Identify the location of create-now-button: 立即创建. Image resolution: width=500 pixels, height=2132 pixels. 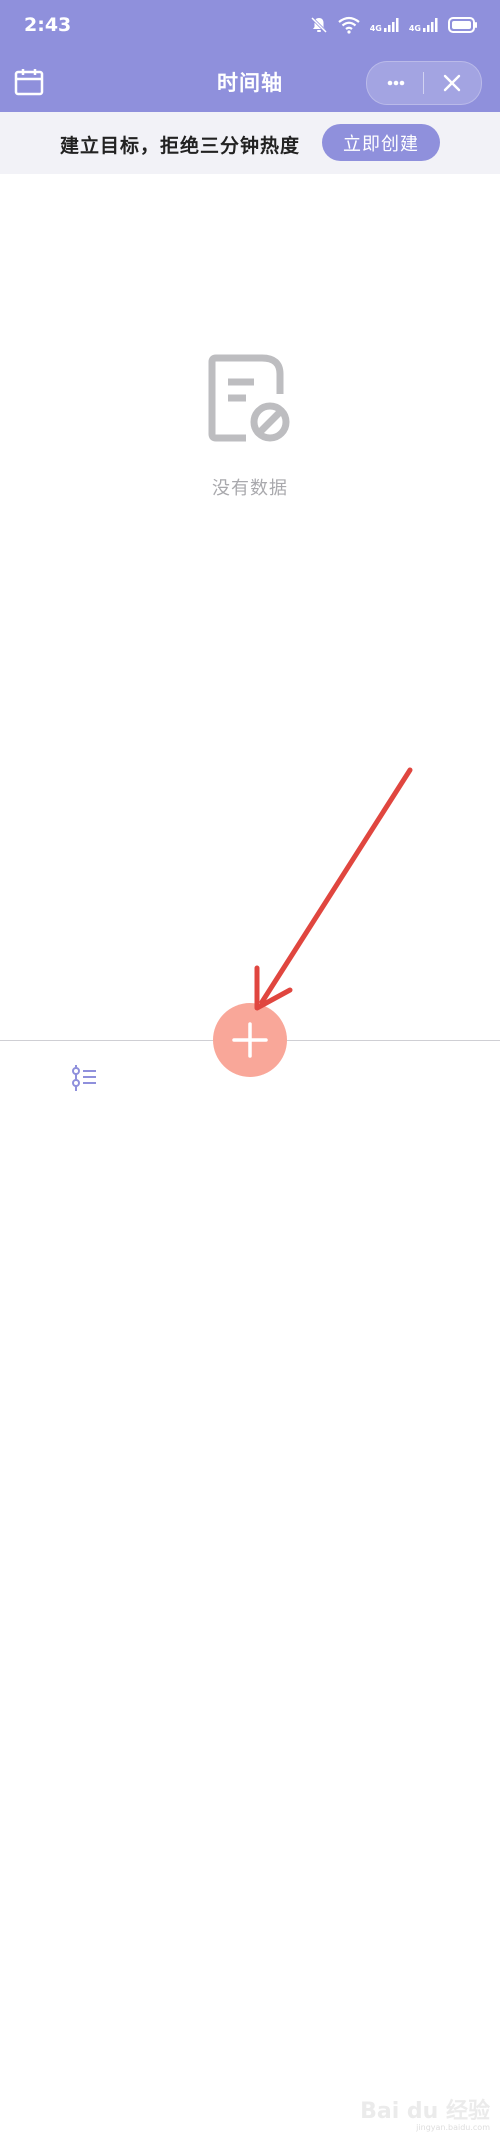
(381, 142).